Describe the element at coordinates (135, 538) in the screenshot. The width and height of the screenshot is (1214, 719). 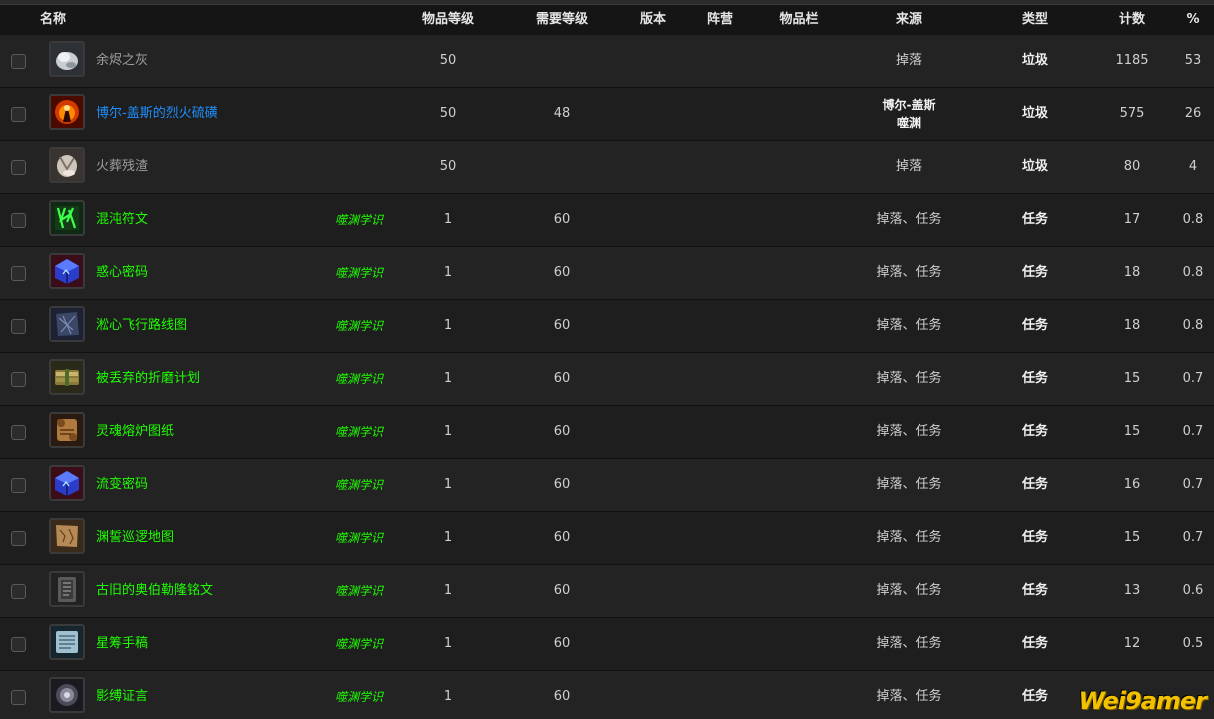
I see `item-name-link: 渊誓巡逻地图` at that location.